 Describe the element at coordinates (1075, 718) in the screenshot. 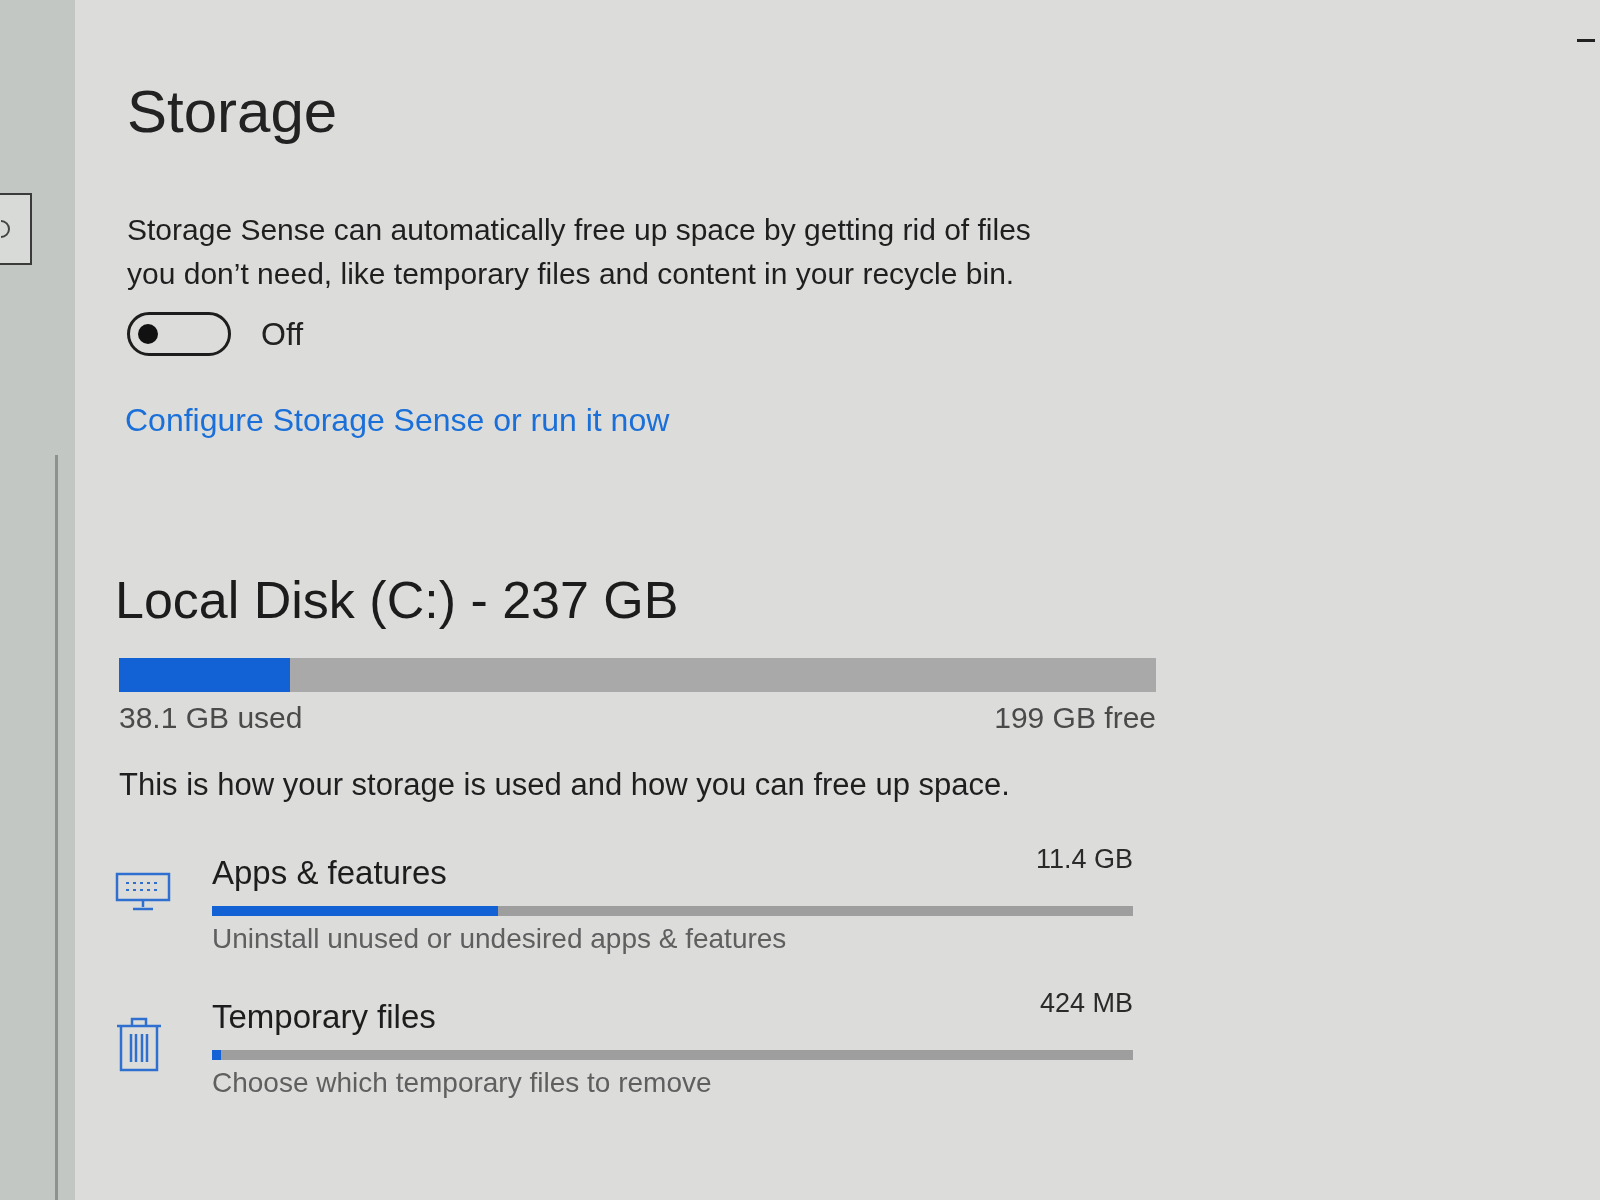

I see `free-space-label: 199 GB free` at that location.